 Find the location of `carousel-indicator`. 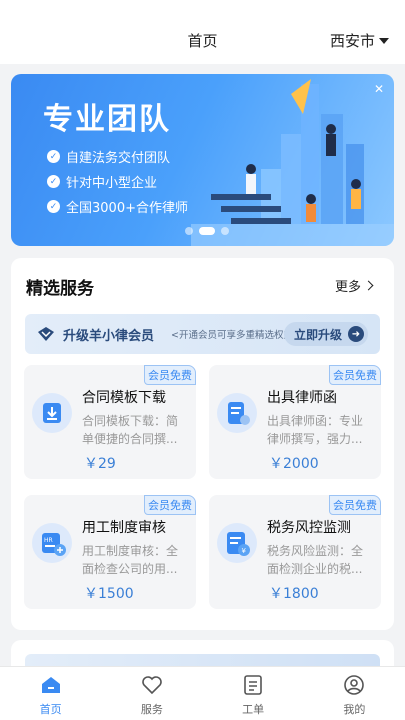

carousel-indicator is located at coordinates (207, 231).